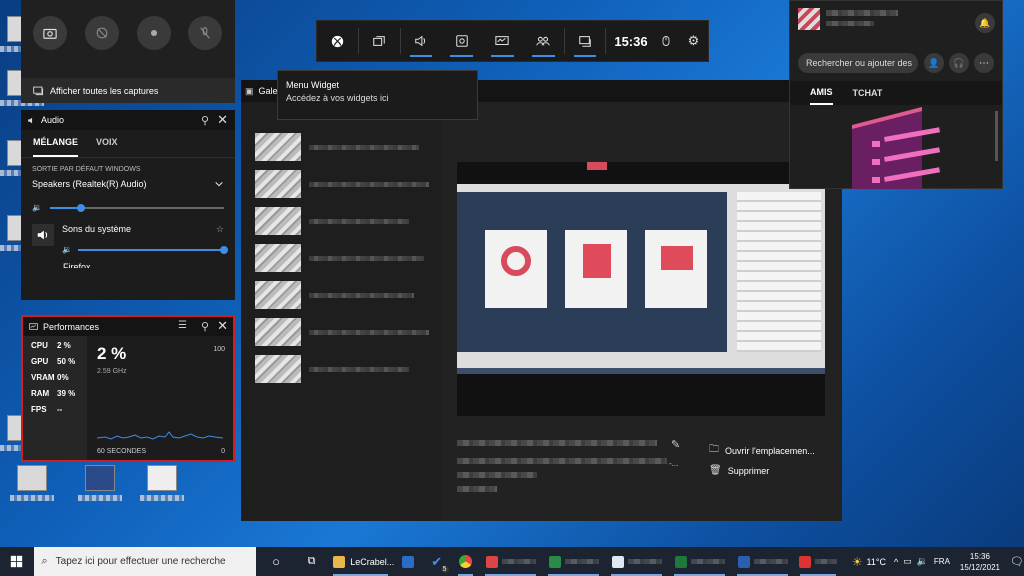 The height and width of the screenshot is (576, 1024). I want to click on record-icon, so click(154, 33).